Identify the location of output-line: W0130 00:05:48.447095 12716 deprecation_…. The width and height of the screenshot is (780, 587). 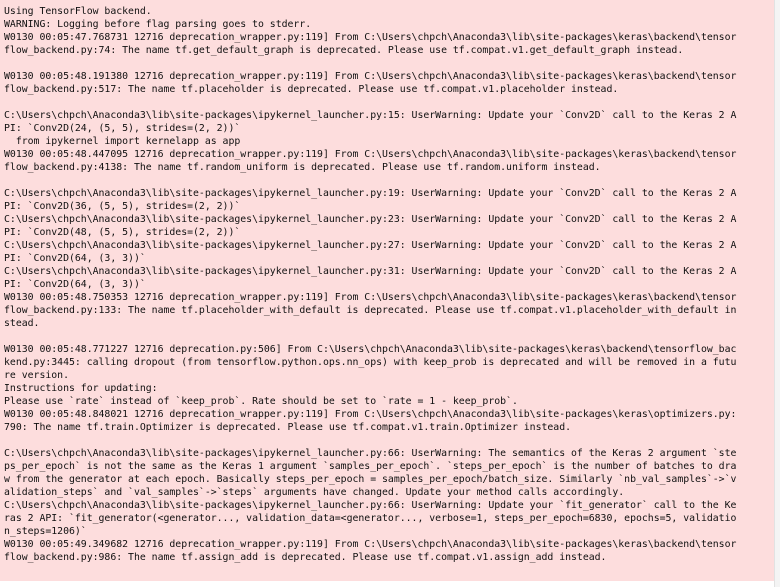
(370, 154).